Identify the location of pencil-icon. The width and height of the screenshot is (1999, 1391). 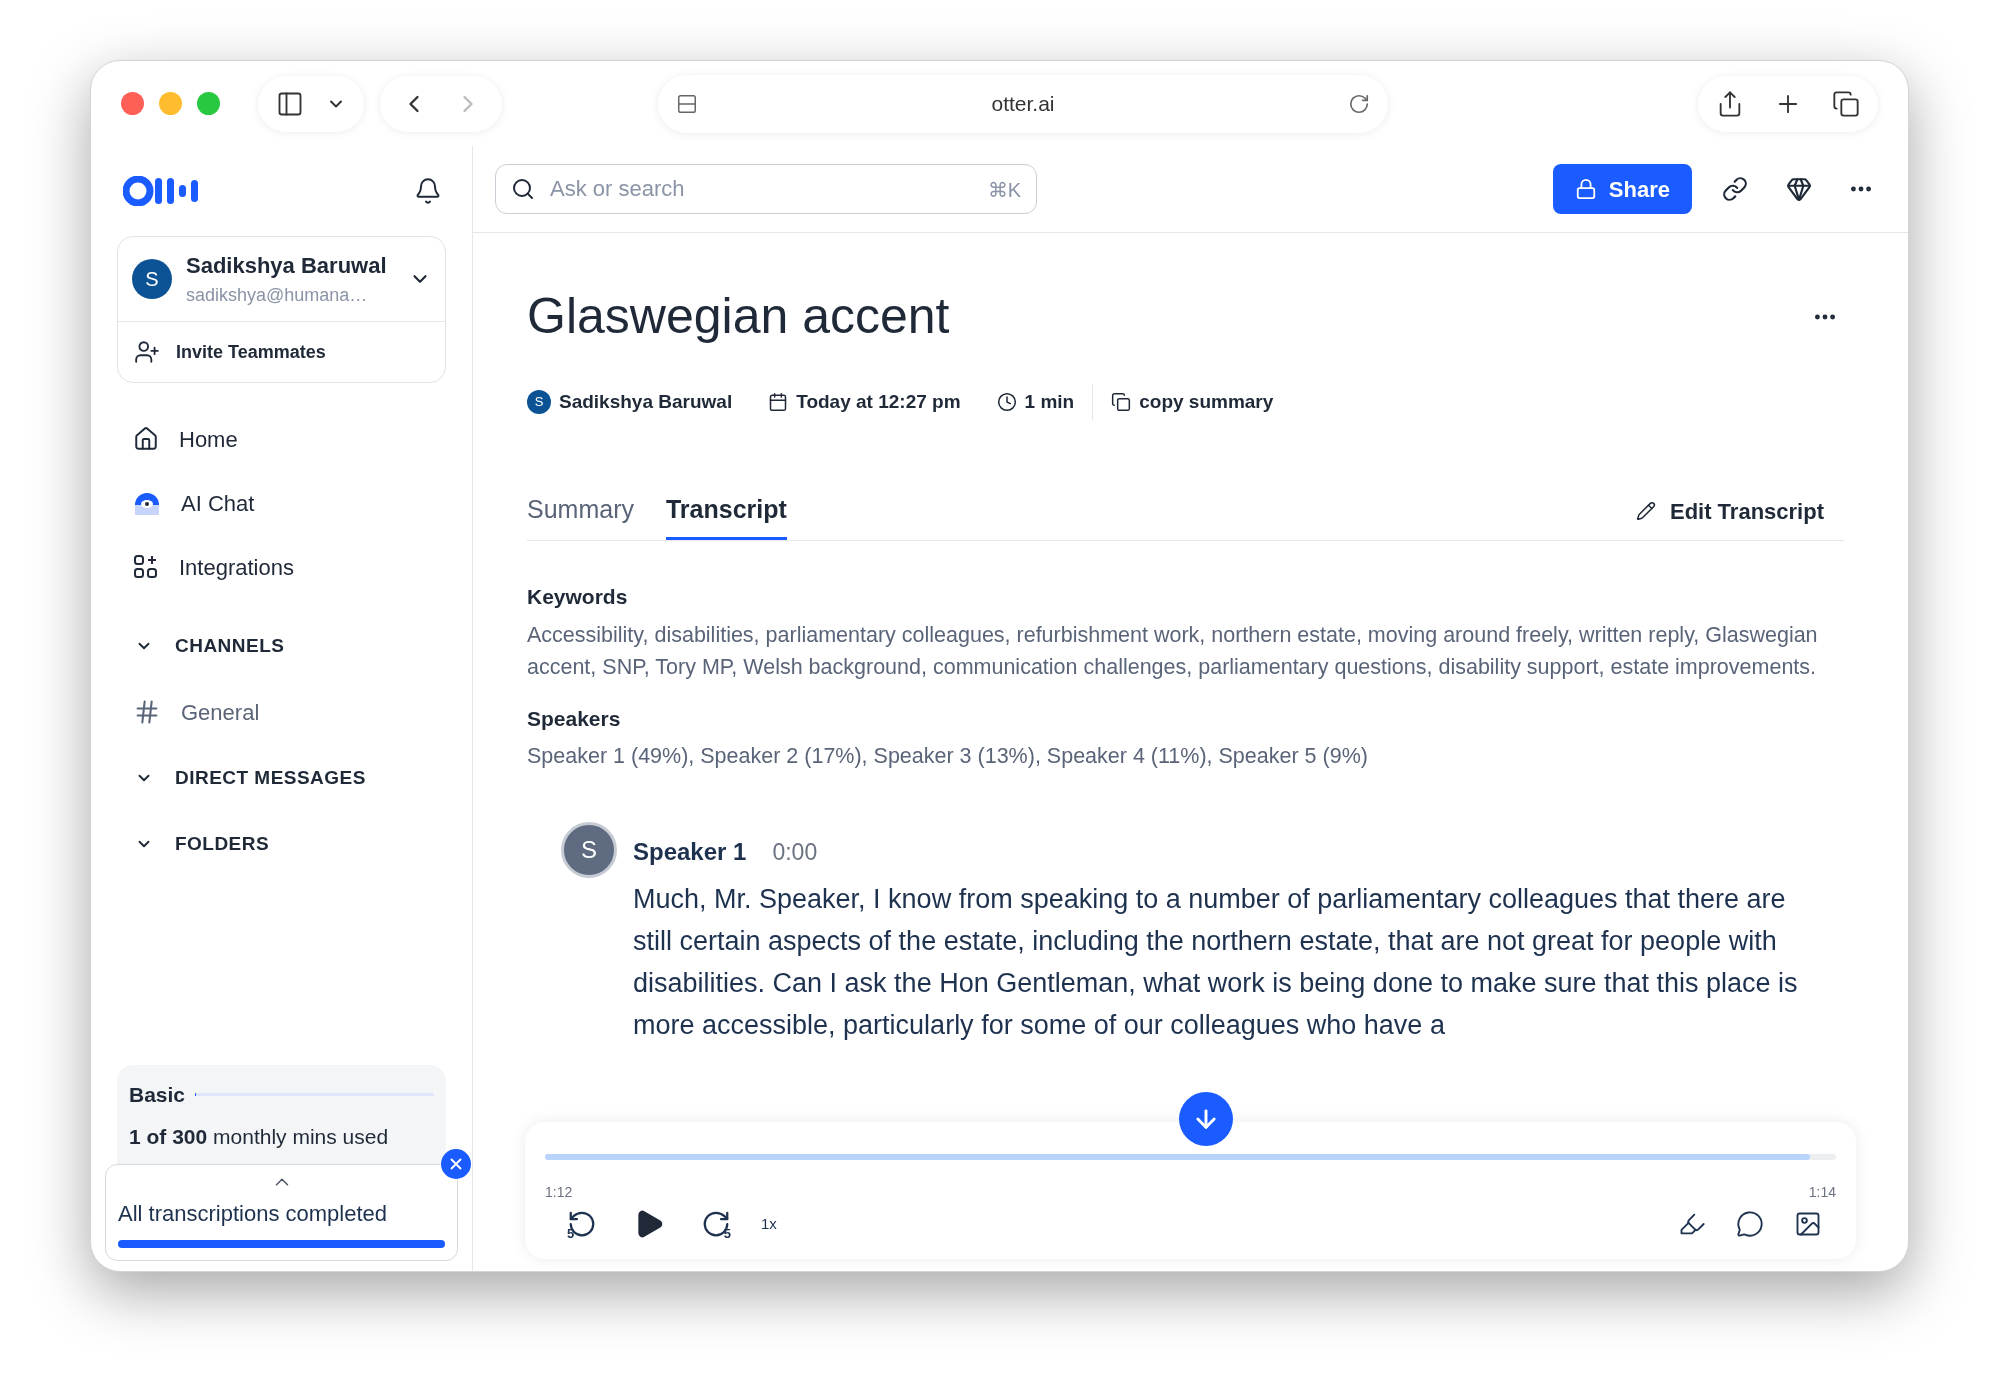
(1645, 511).